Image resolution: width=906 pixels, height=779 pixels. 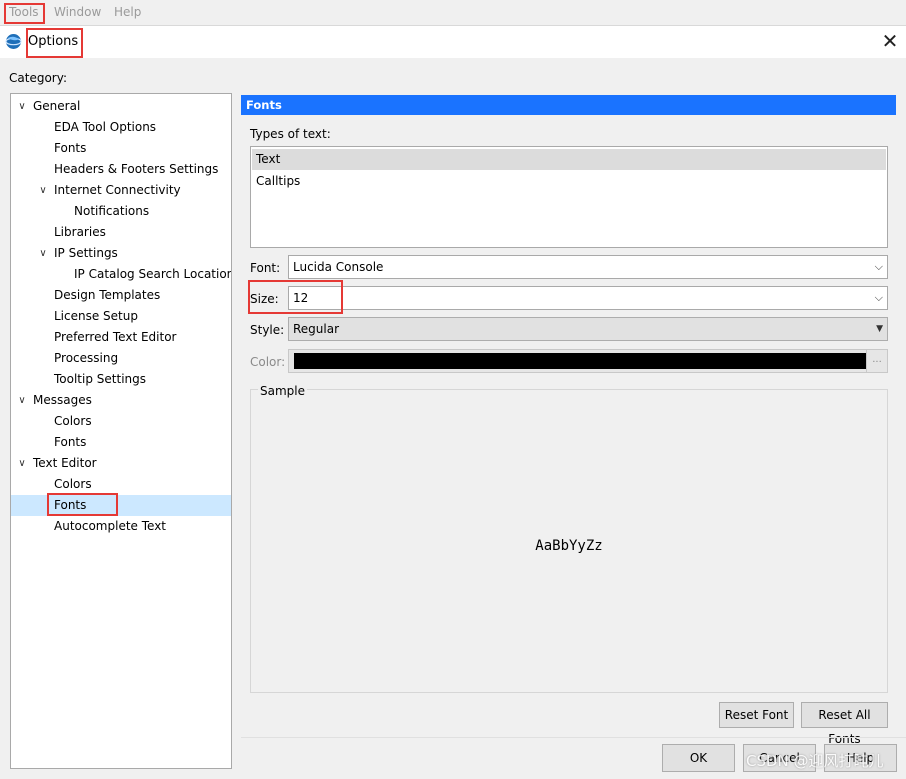 I want to click on menu-help: Help, so click(x=127, y=12).